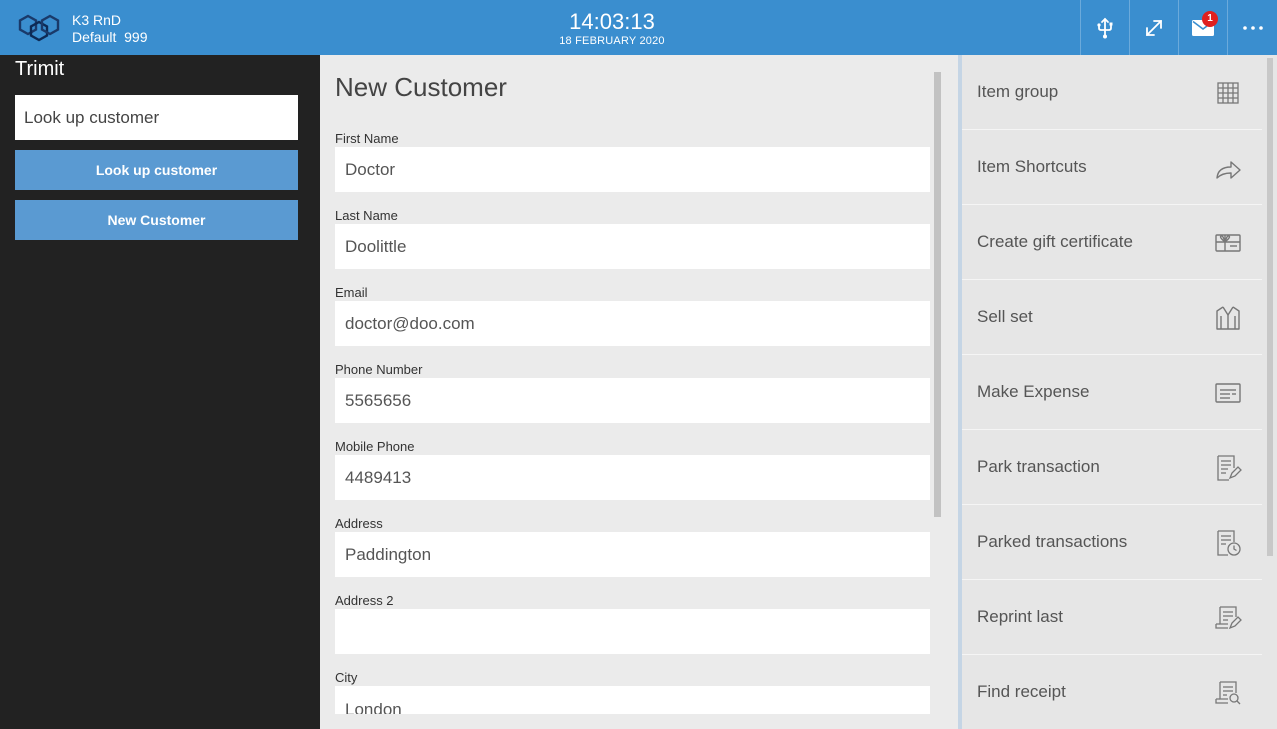 The width and height of the screenshot is (1277, 729). I want to click on action-label: Create gift certificate, so click(1055, 241).